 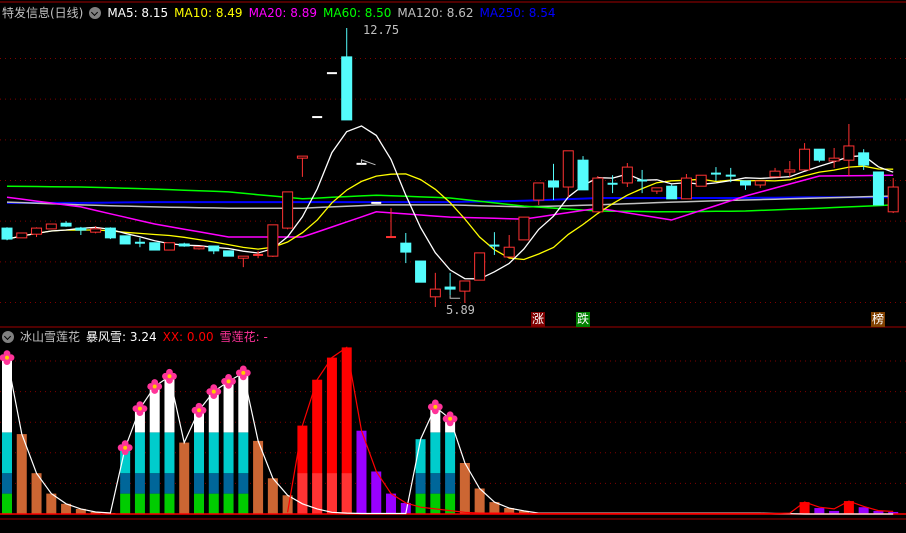 I want to click on ma5-label: MA5: 8.15, so click(x=138, y=12).